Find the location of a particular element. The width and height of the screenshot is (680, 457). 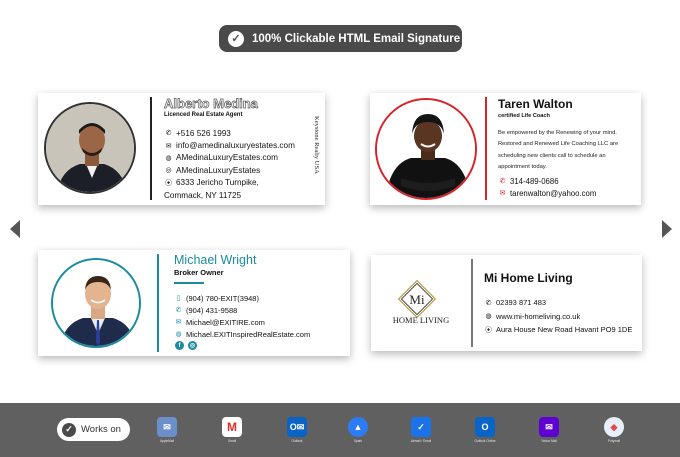

airmail-icon: ✓ is located at coordinates (421, 427).